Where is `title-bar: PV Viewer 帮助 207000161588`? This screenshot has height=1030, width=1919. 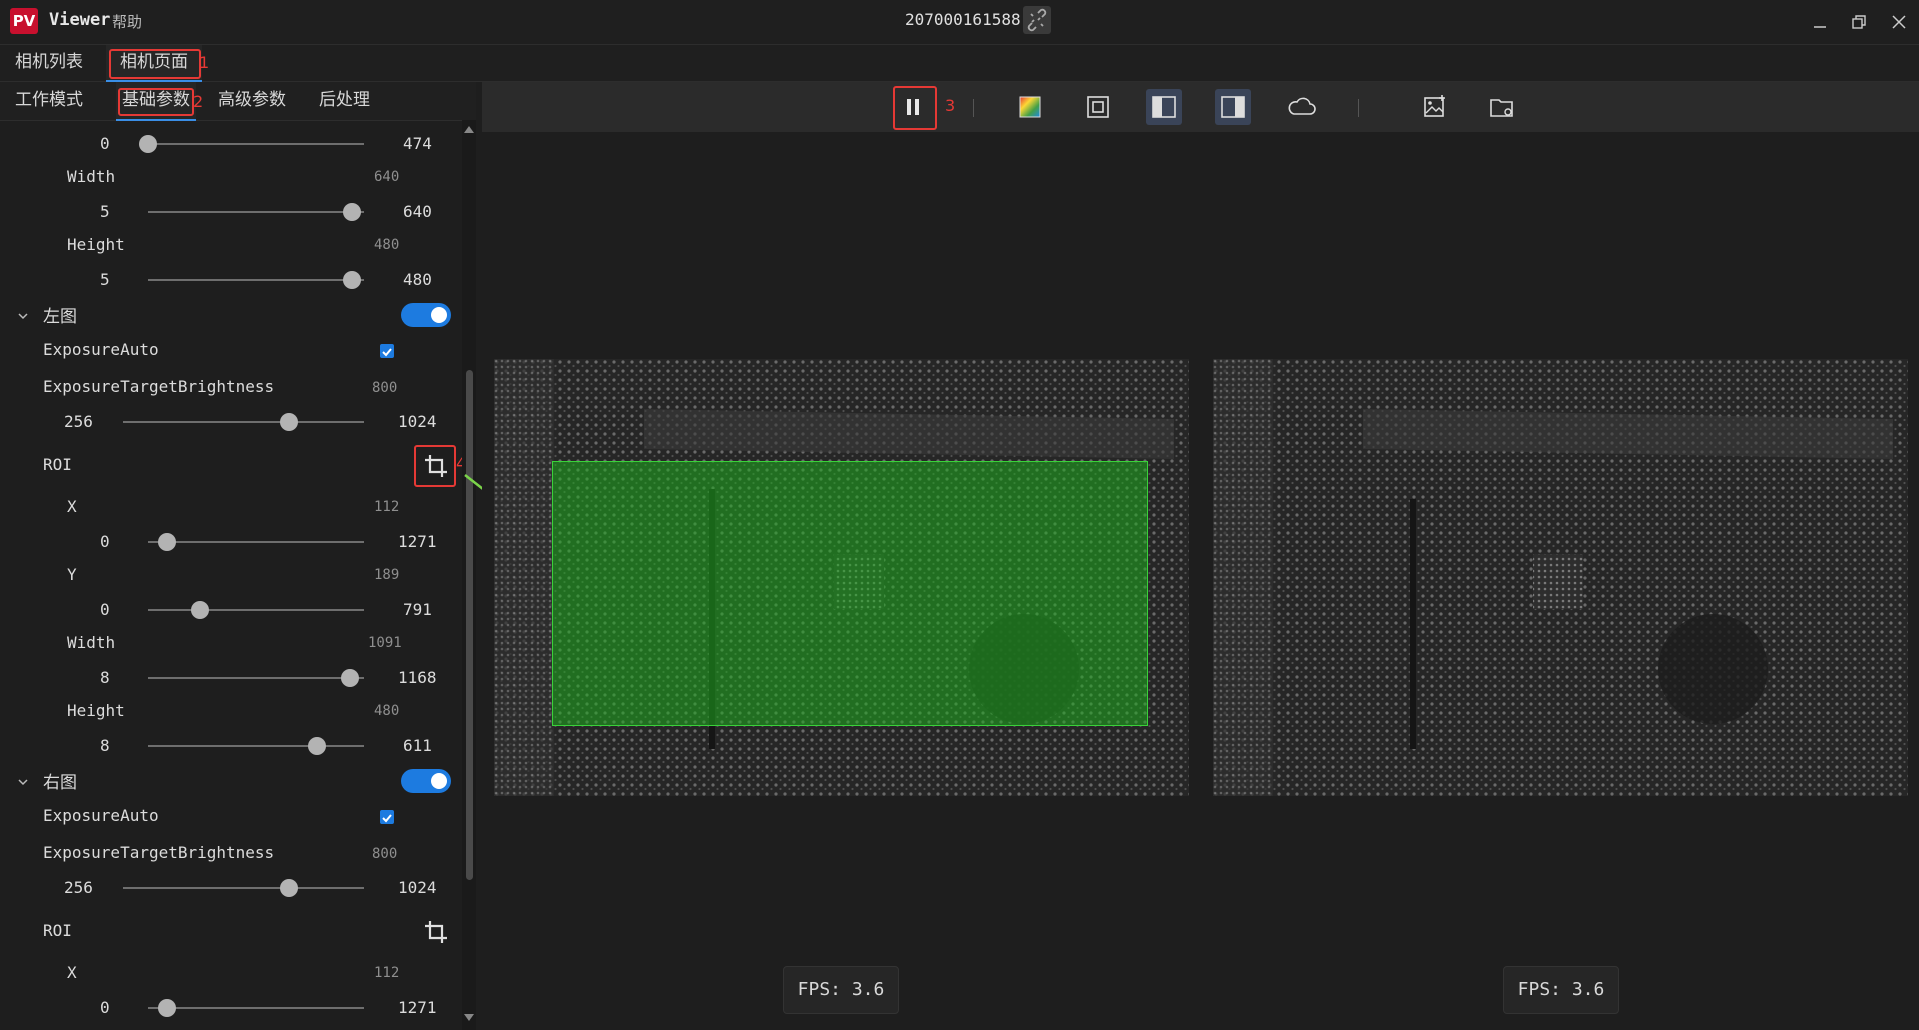 title-bar: PV Viewer 帮助 207000161588 is located at coordinates (959, 22).